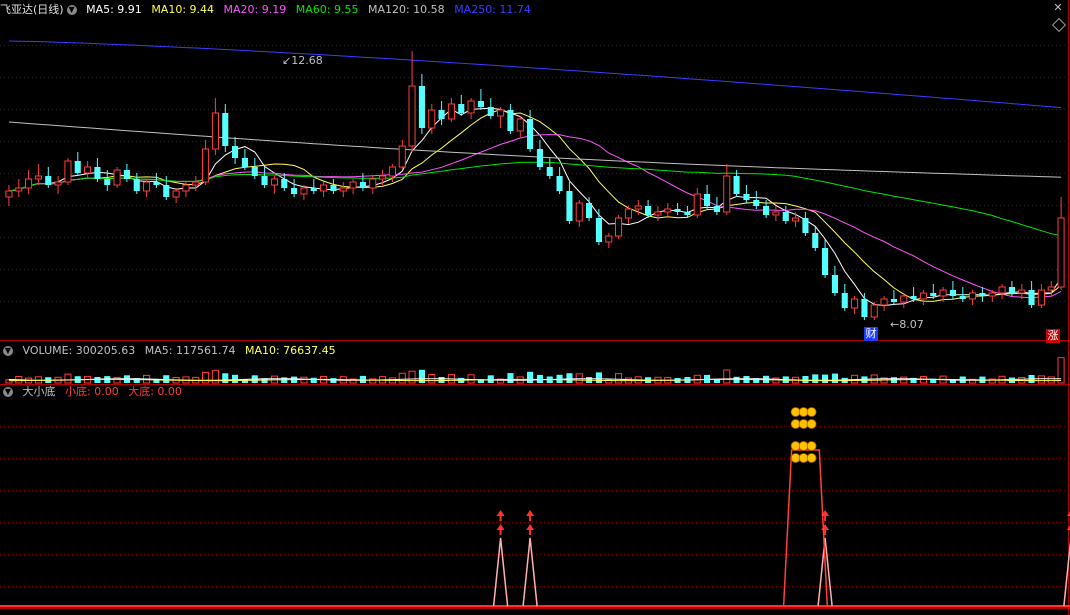 The image size is (1070, 615). I want to click on high-price-label: 12.68, so click(307, 60).